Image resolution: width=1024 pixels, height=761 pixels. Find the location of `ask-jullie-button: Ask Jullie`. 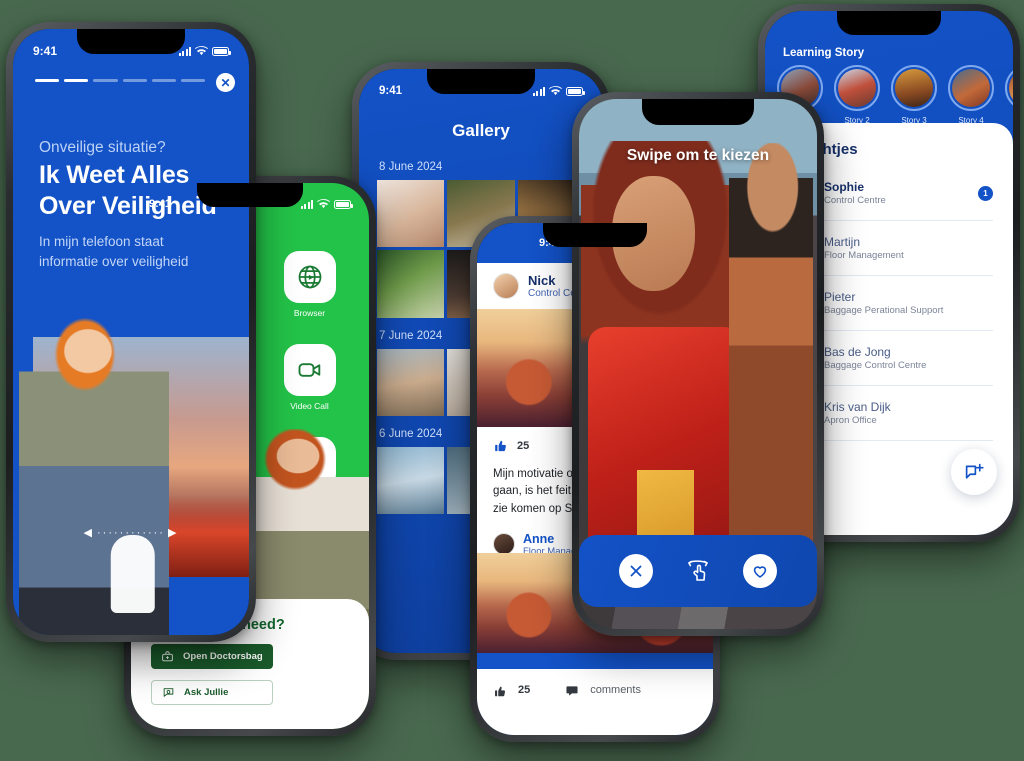

ask-jullie-button: Ask Jullie is located at coordinates (212, 692).